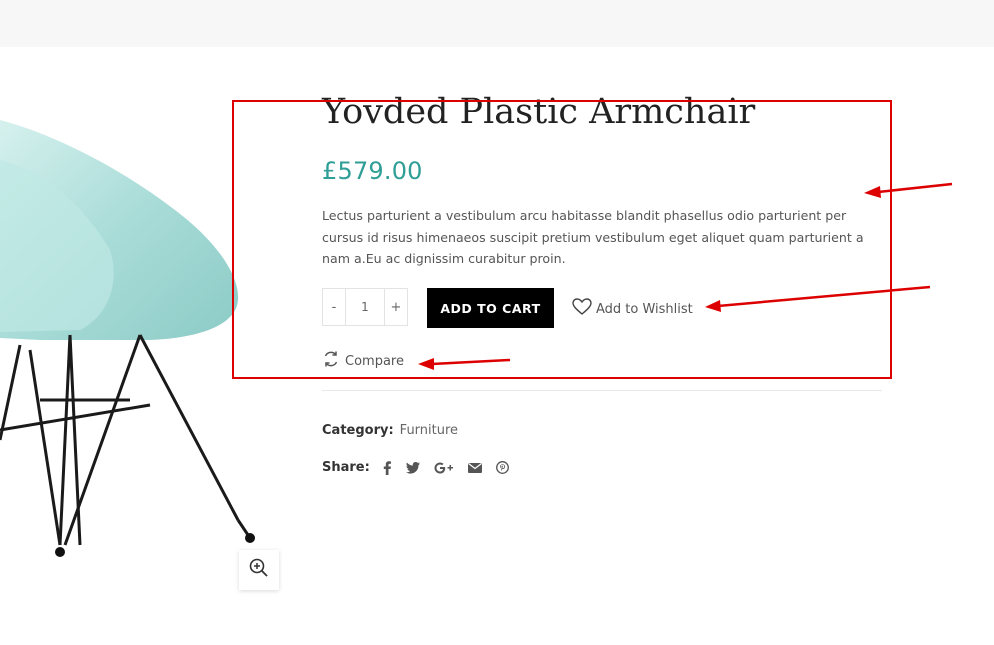 The image size is (994, 645). What do you see at coordinates (602, 390) in the screenshot?
I see `divider` at bounding box center [602, 390].